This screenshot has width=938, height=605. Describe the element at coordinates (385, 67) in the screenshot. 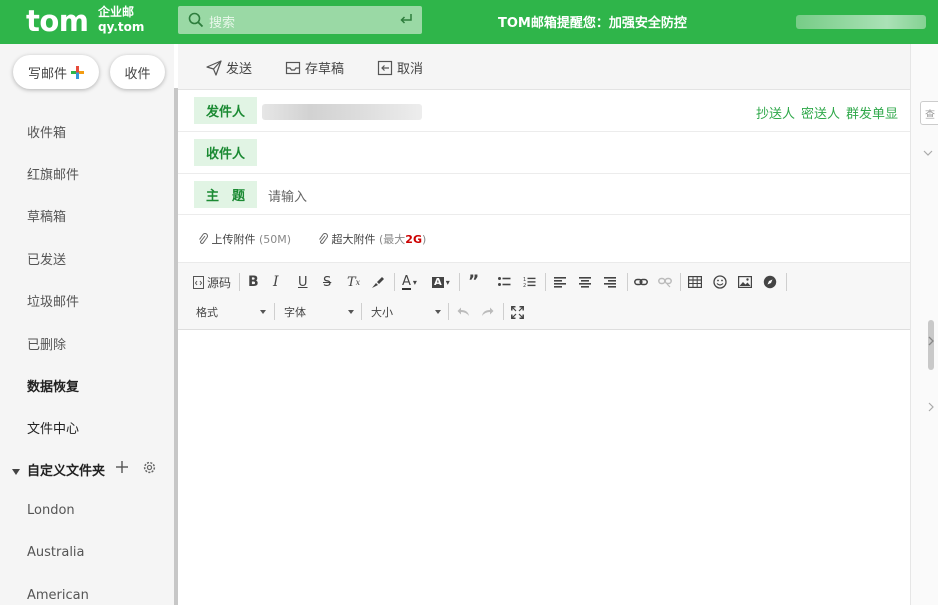

I see `cancel-icon` at that location.